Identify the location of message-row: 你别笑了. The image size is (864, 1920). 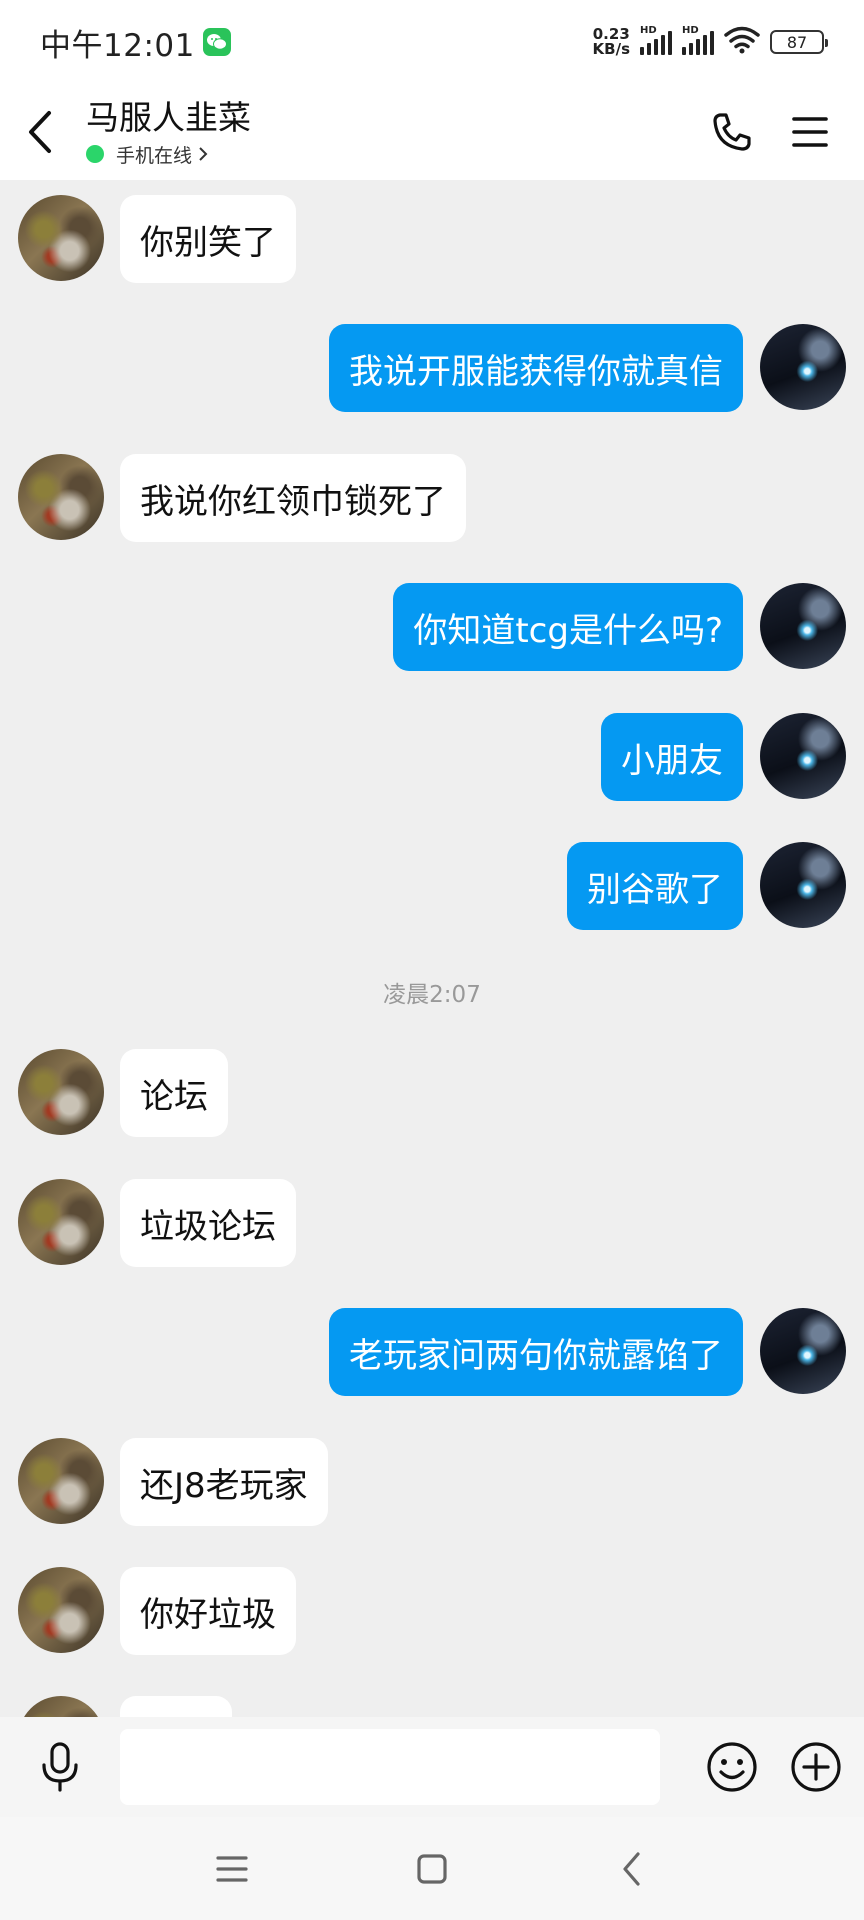
(432, 240).